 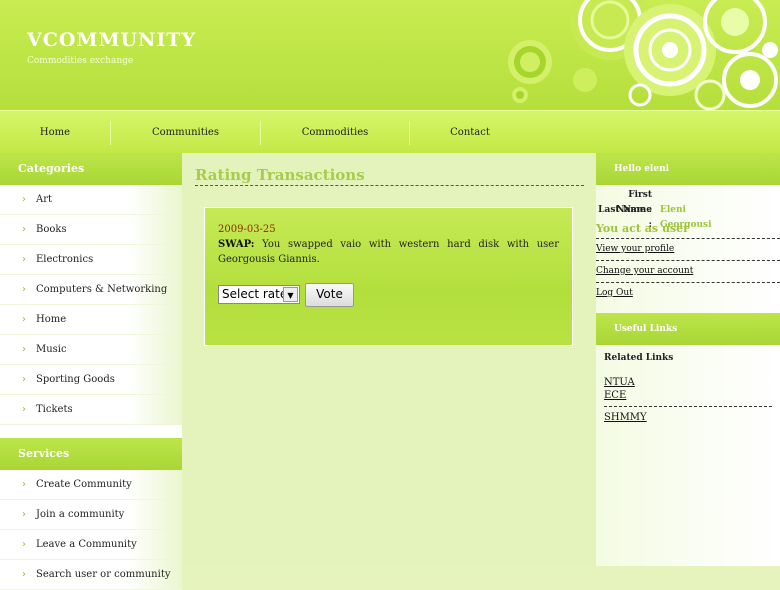 I want to click on first-name-row: First Name : Eleni, so click(x=688, y=201).